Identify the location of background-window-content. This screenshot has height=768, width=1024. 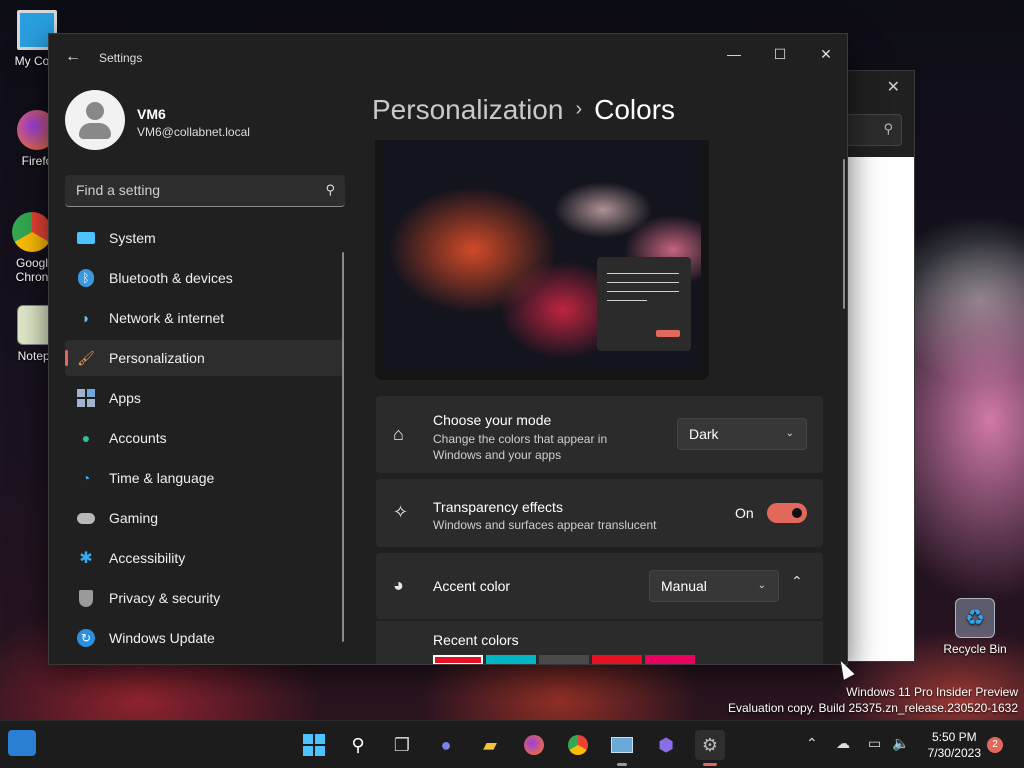
(881, 409).